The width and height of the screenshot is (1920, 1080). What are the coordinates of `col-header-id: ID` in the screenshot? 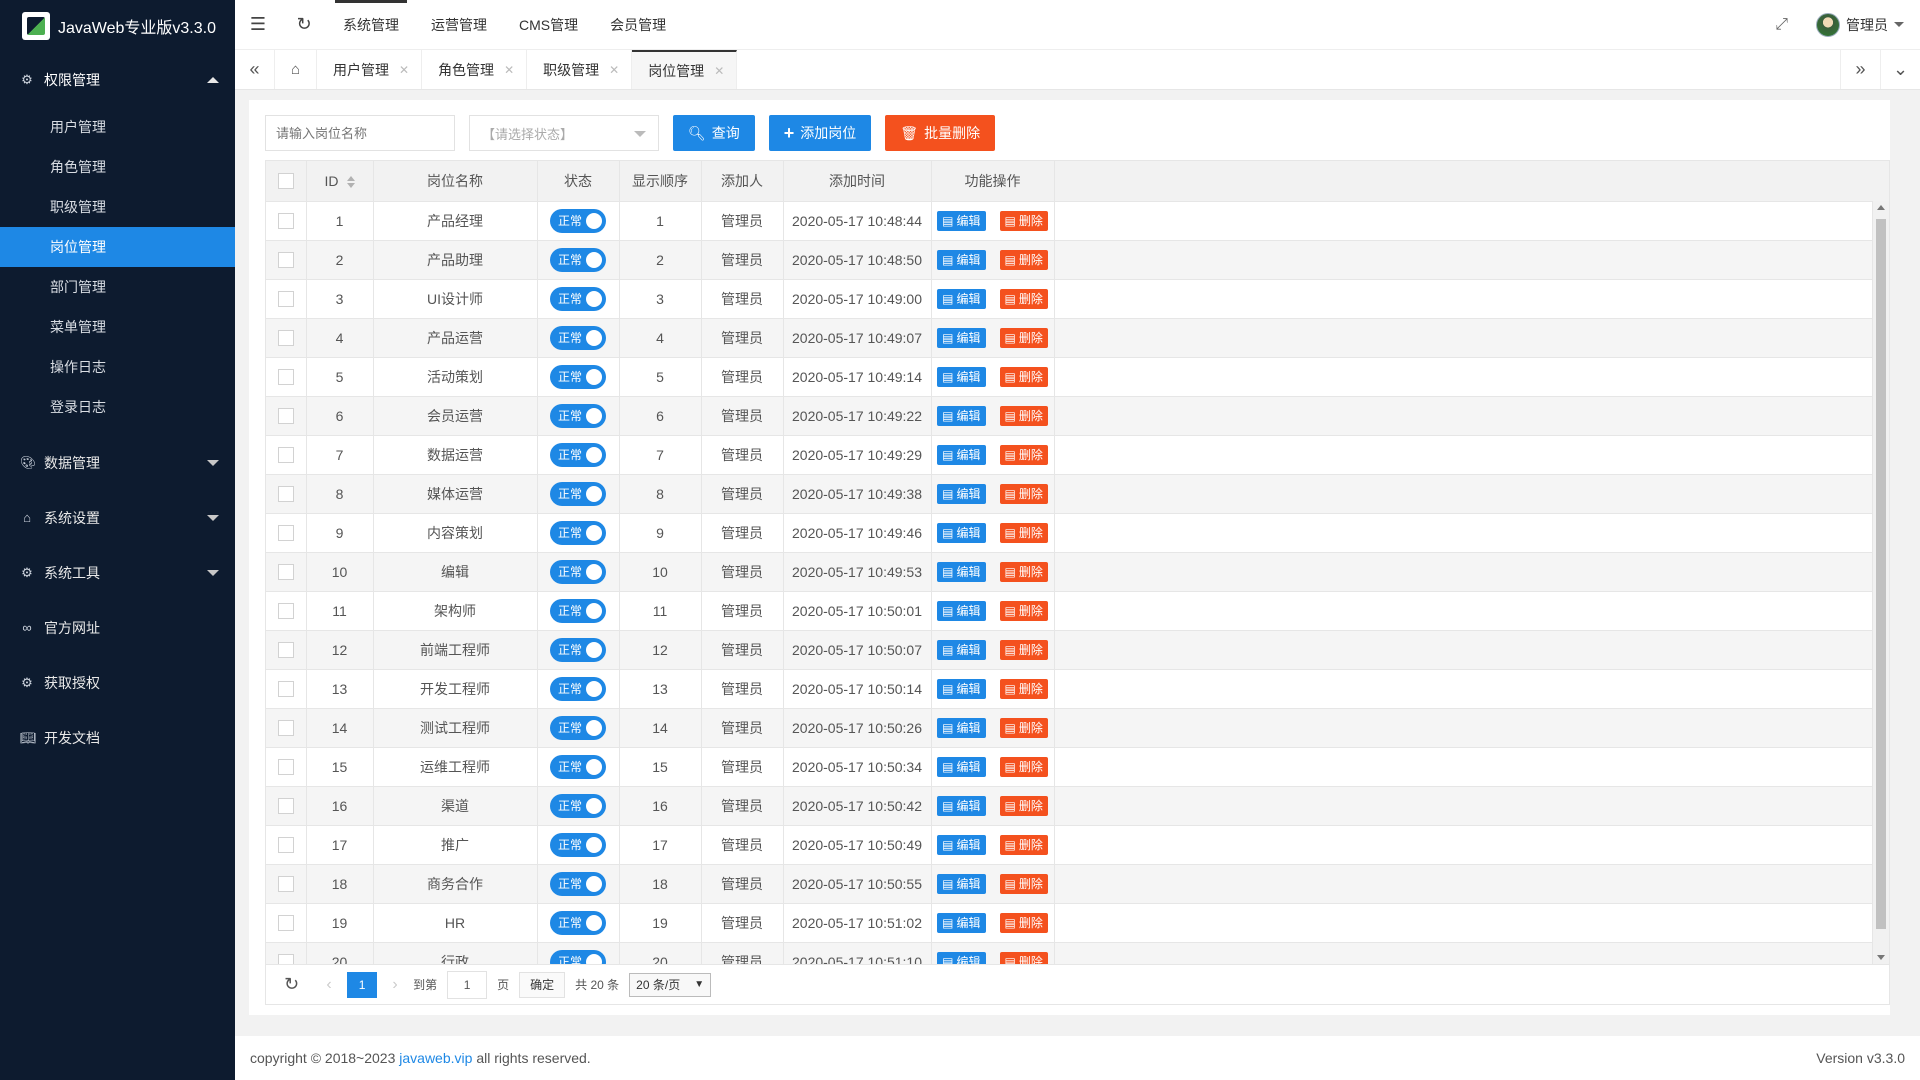 It's located at (340, 181).